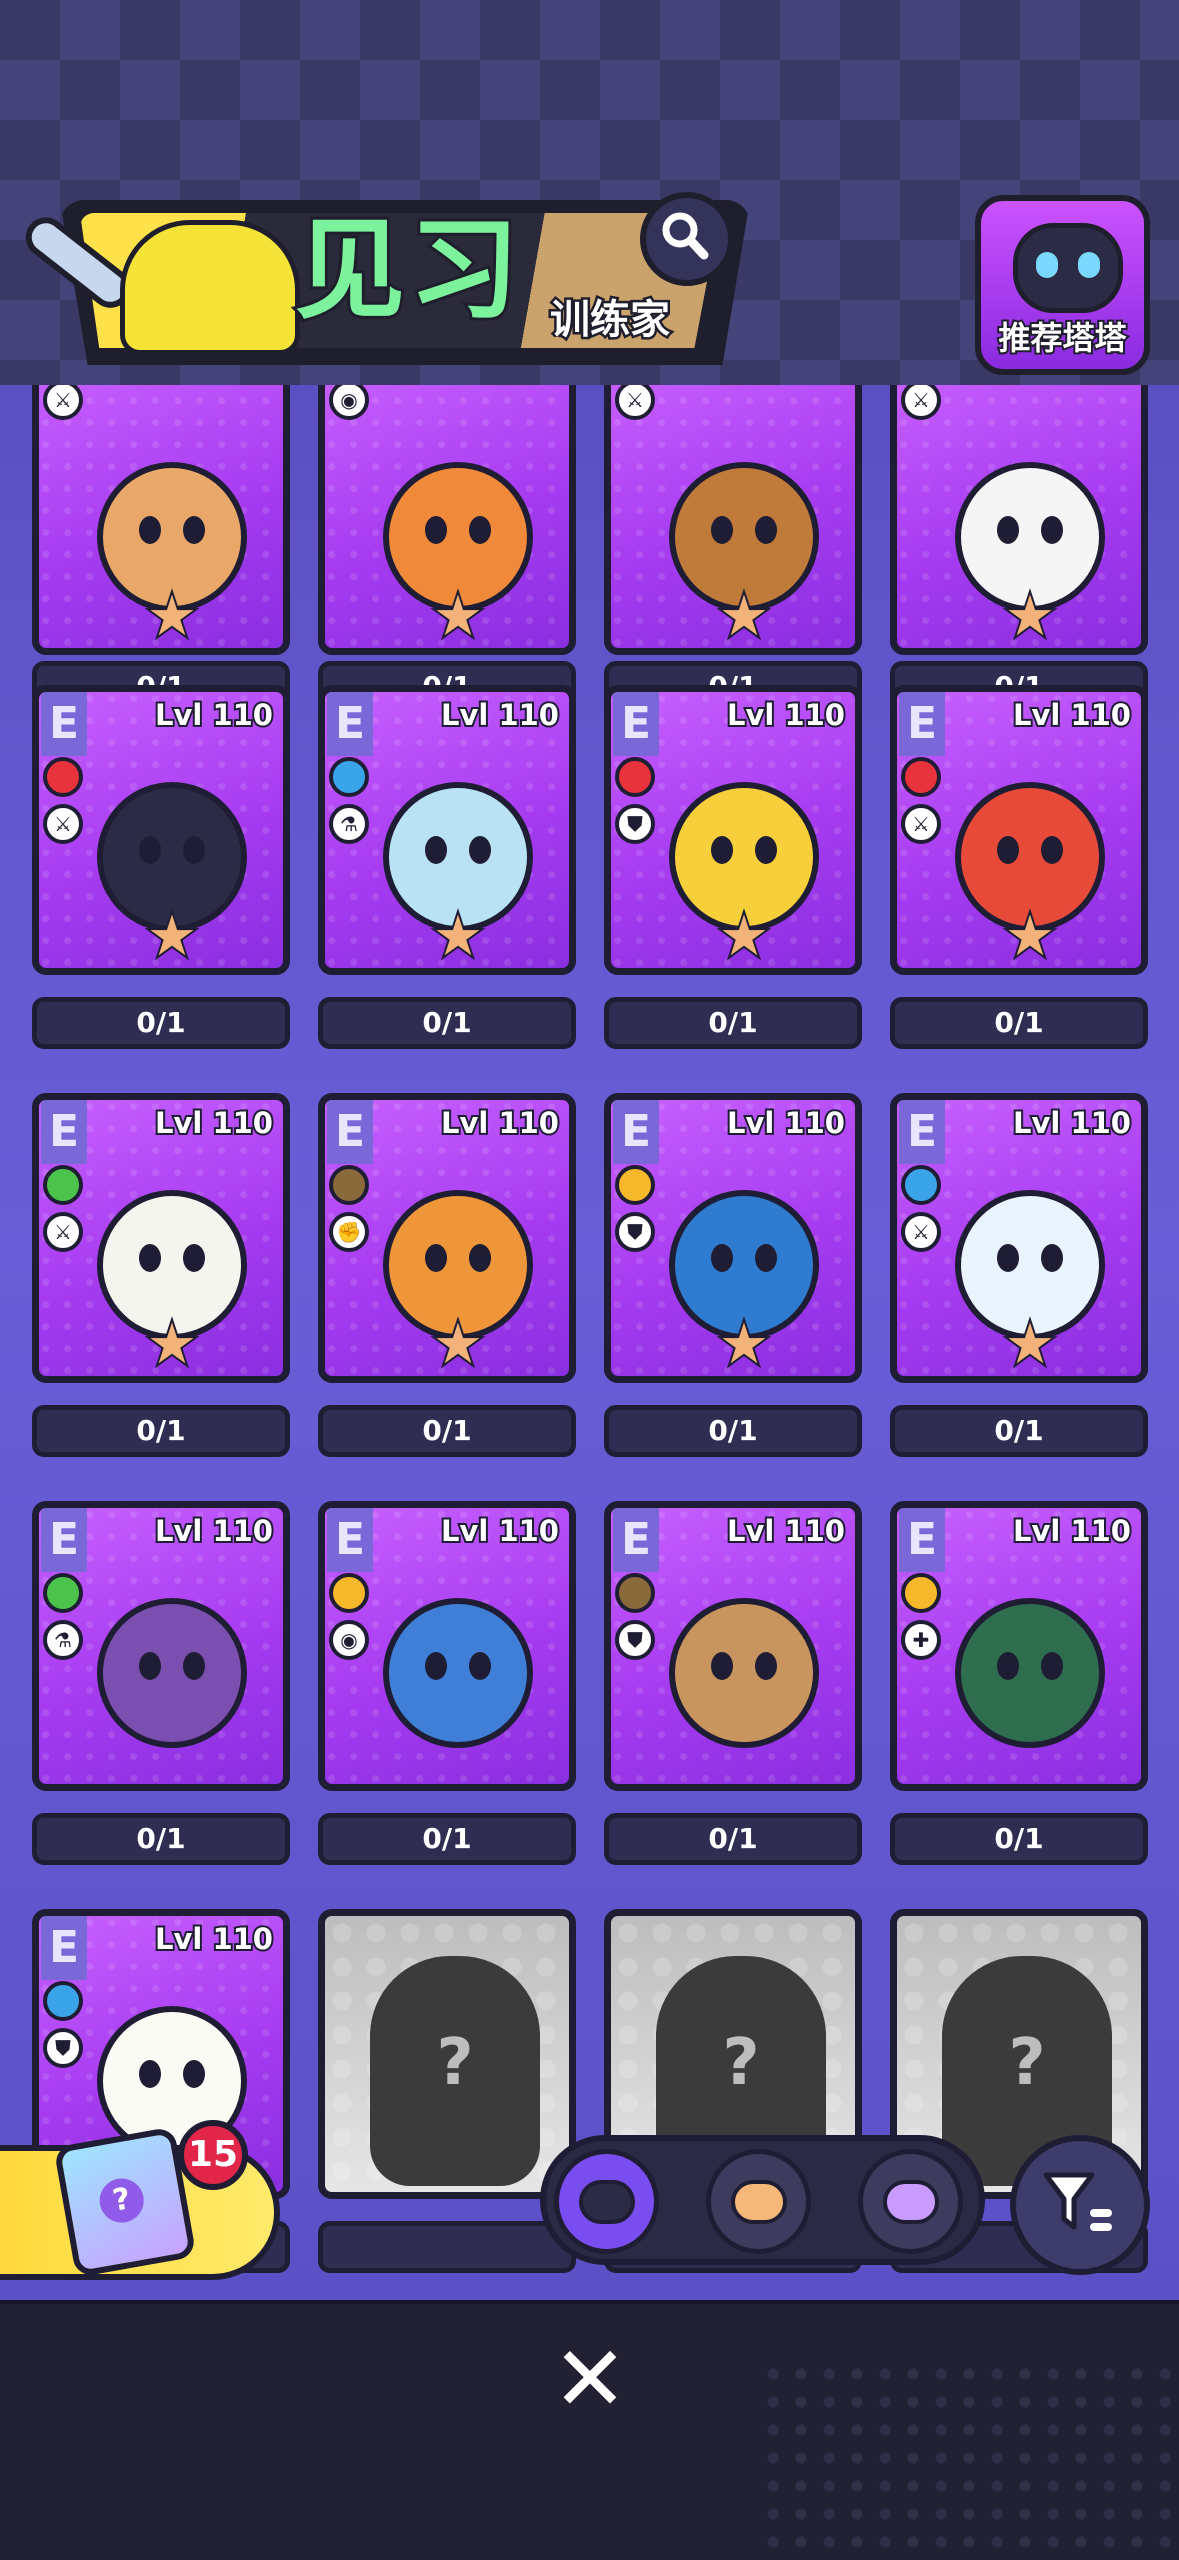 The width and height of the screenshot is (1179, 2560). Describe the element at coordinates (447, 520) in the screenshot. I see `creature-card: ◉ ★` at that location.